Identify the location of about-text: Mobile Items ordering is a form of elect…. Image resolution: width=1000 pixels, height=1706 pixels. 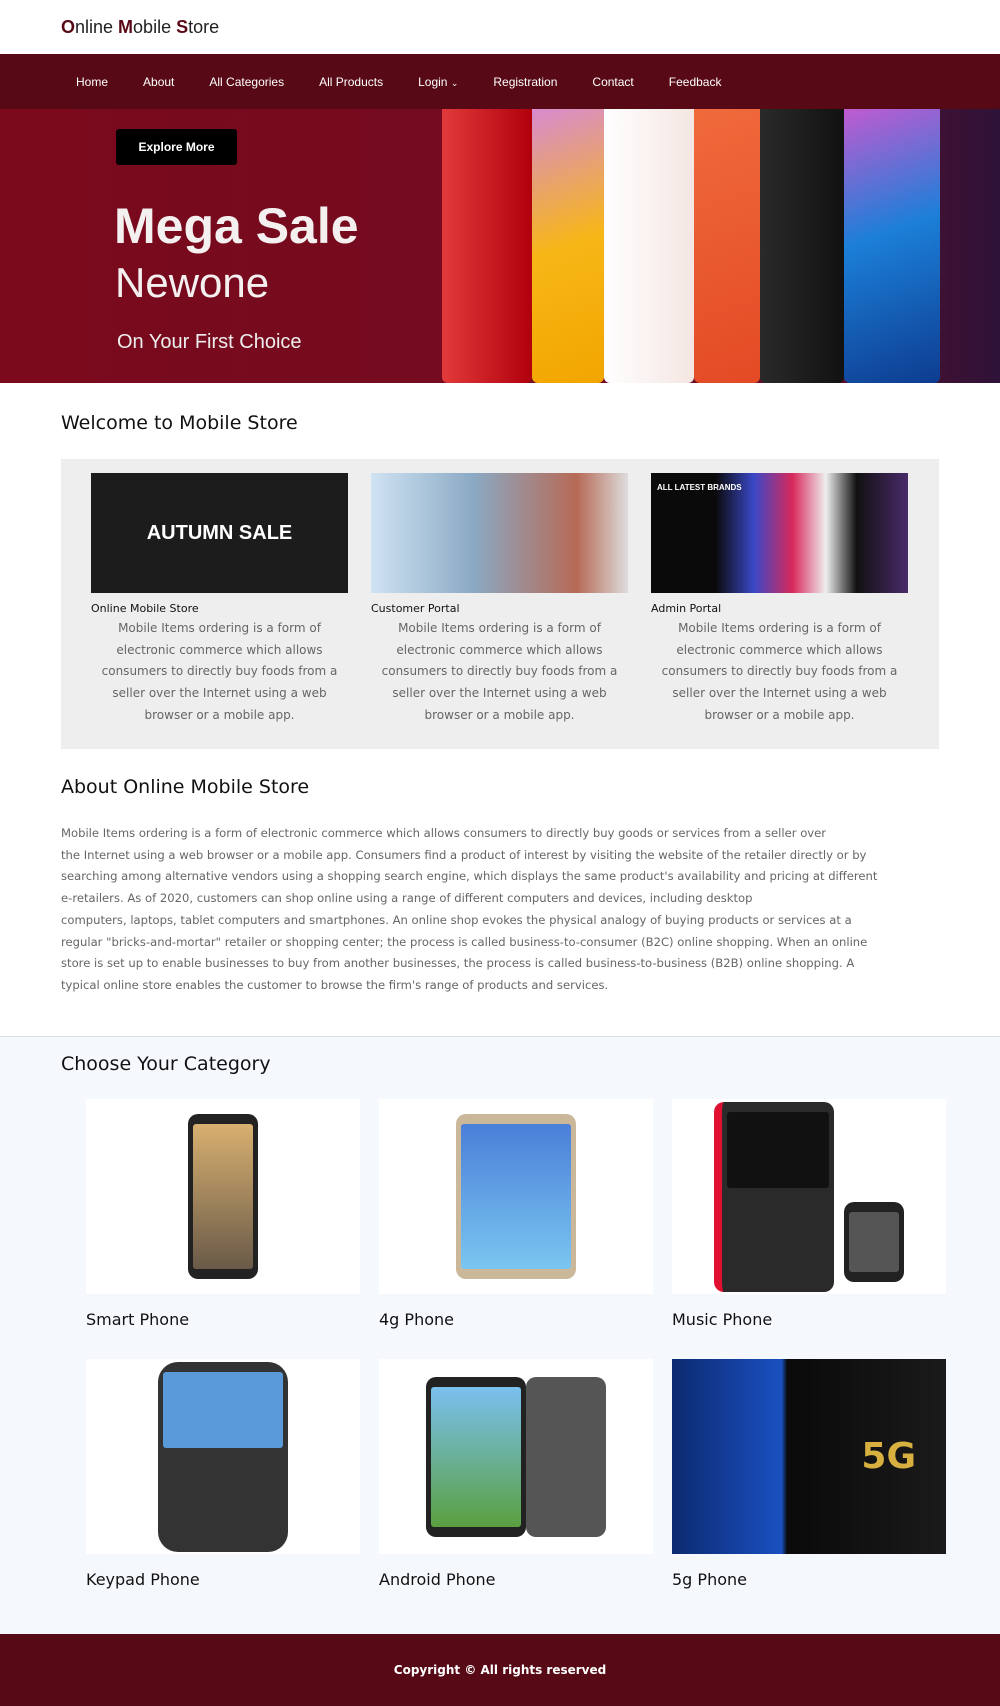
(469, 909).